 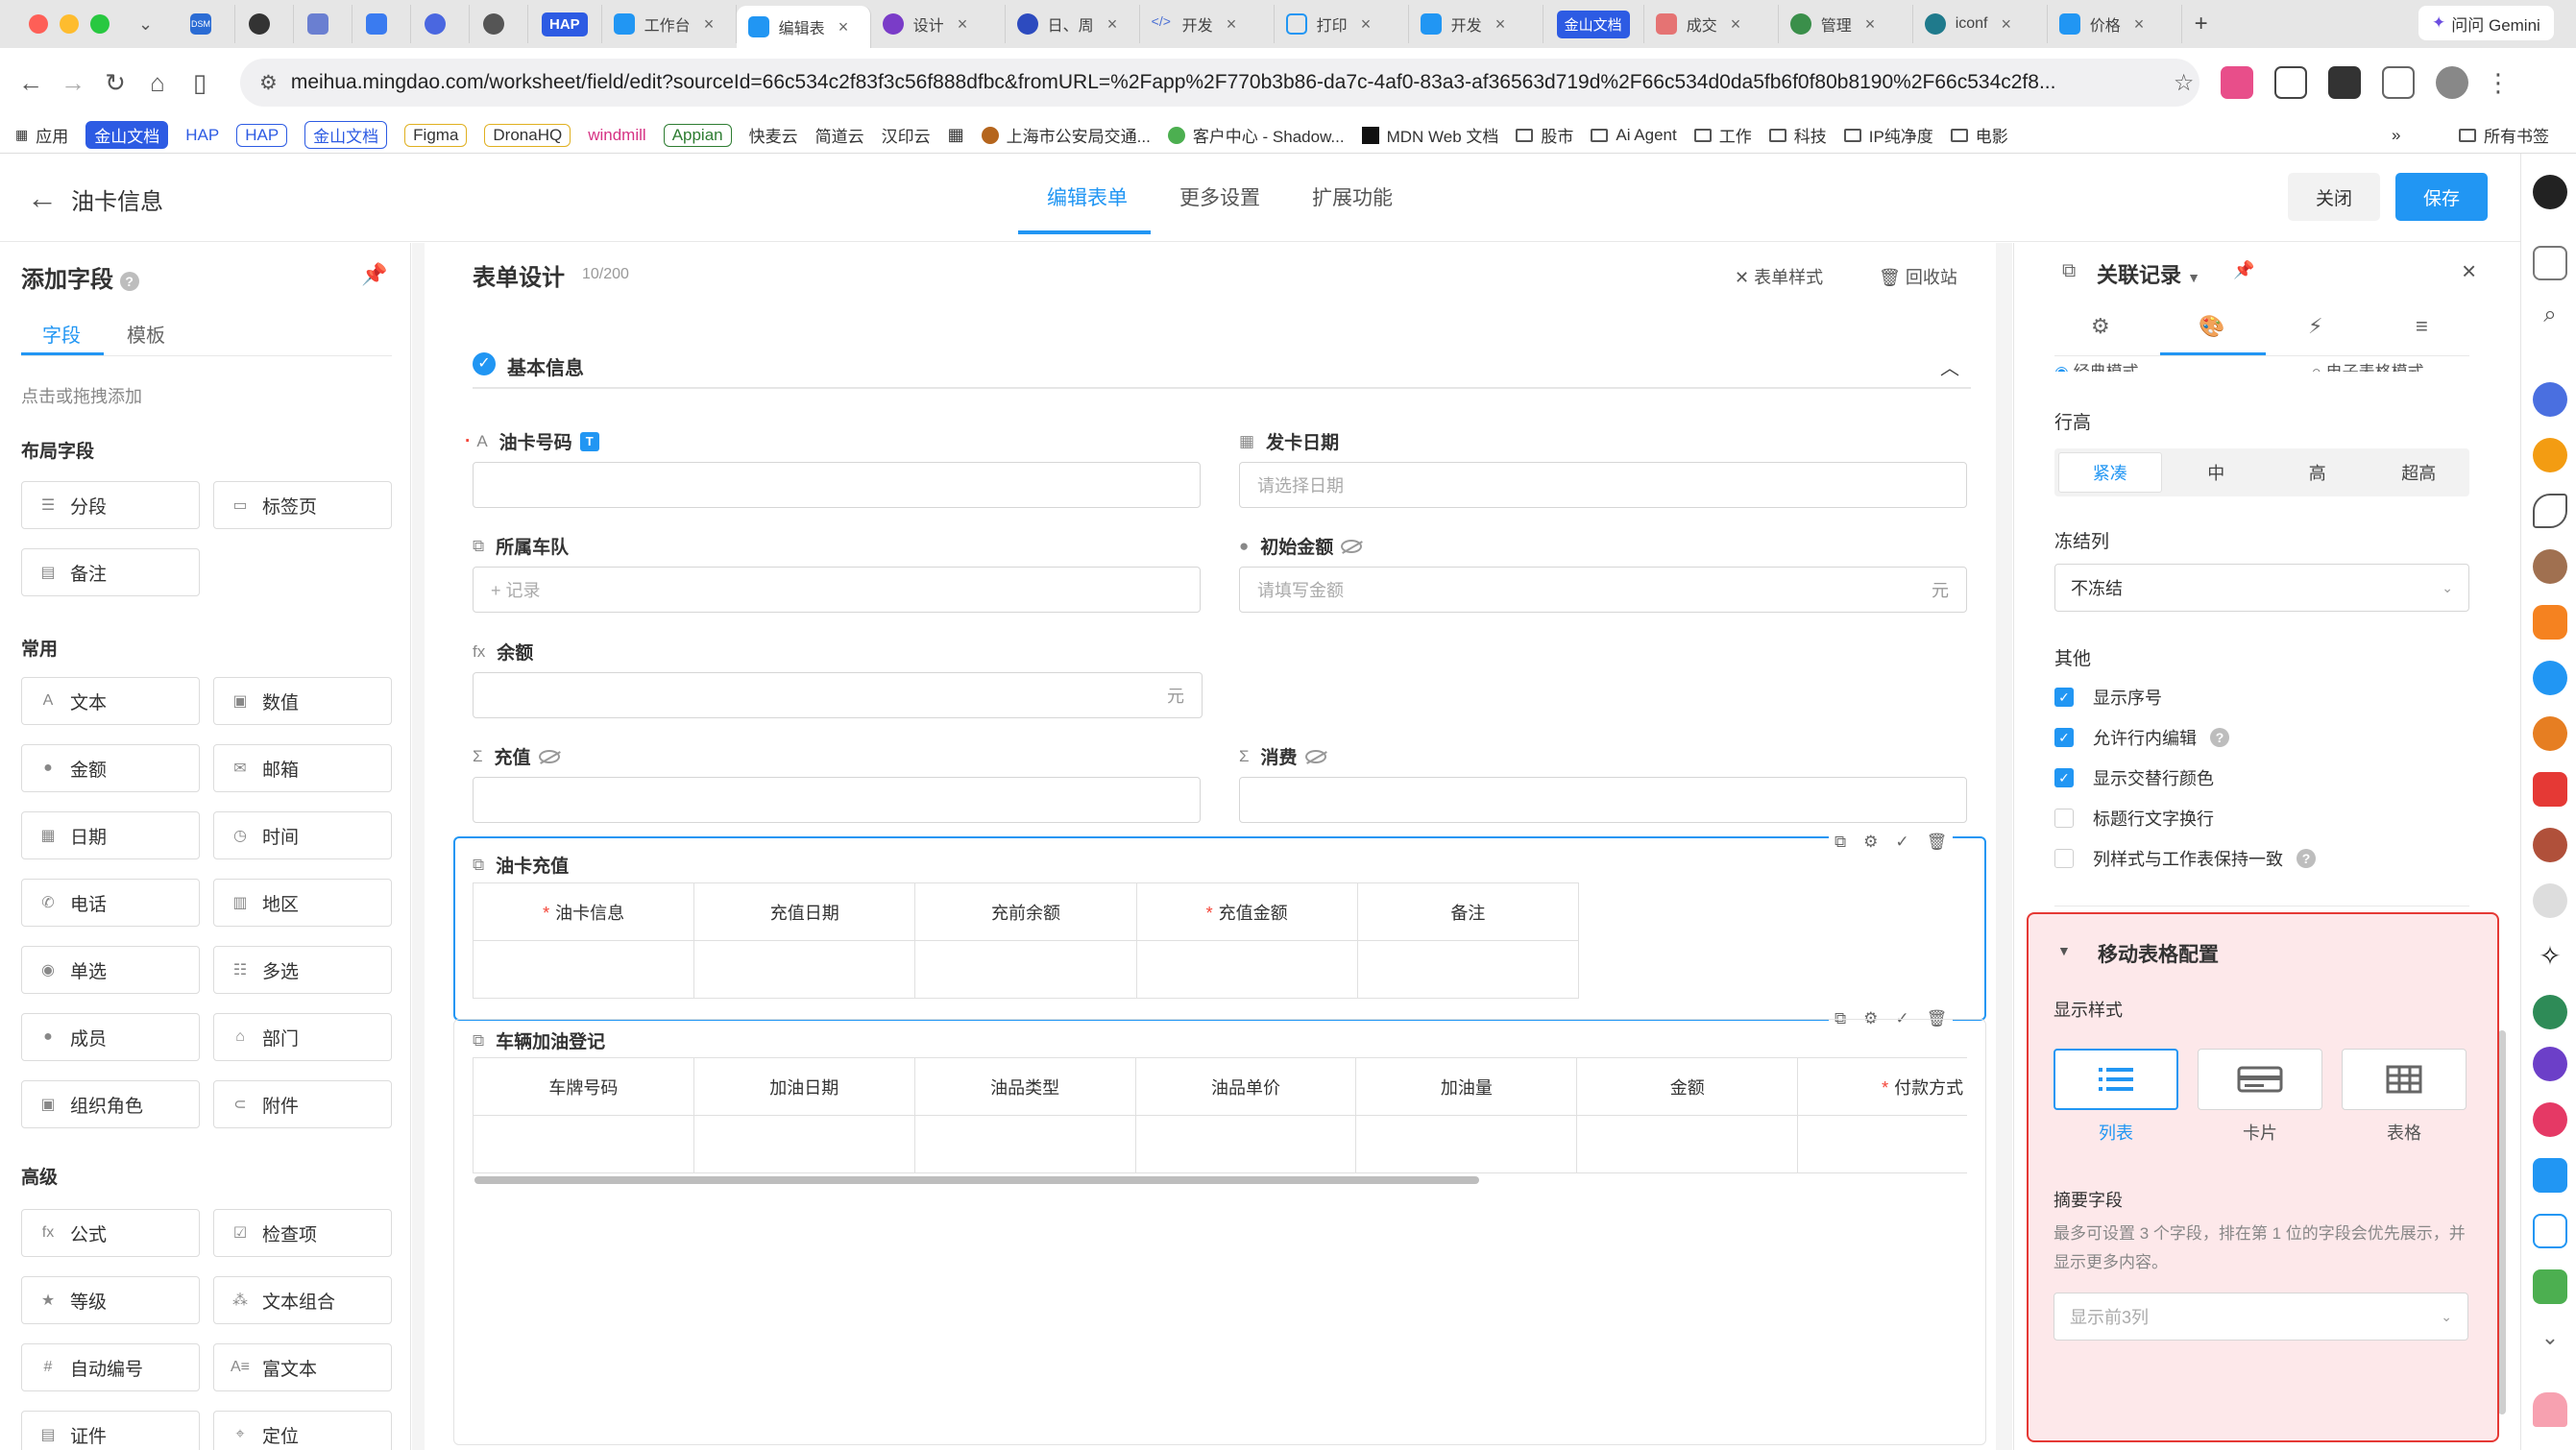 What do you see at coordinates (110, 1233) in the screenshot?
I see `field-formula-button: fx 公式` at bounding box center [110, 1233].